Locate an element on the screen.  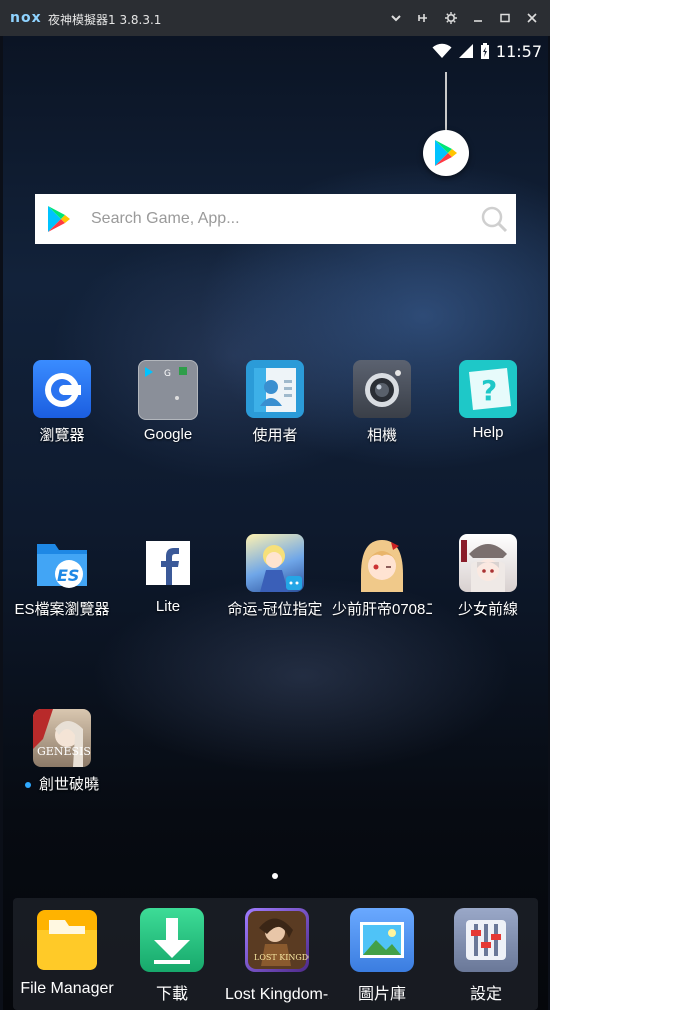
svg-text: GENESIS is located at coordinates (64, 751).